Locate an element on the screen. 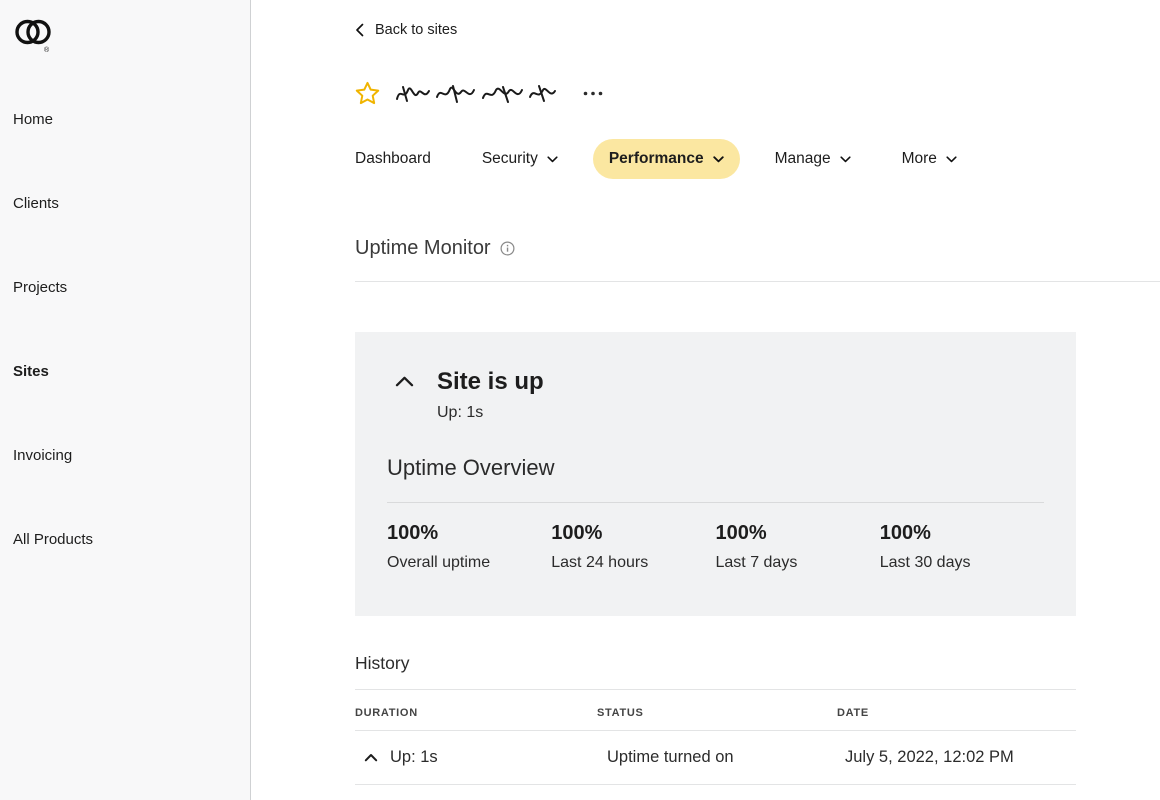 This screenshot has height=800, width=1160. tab-security: Security is located at coordinates (520, 159).